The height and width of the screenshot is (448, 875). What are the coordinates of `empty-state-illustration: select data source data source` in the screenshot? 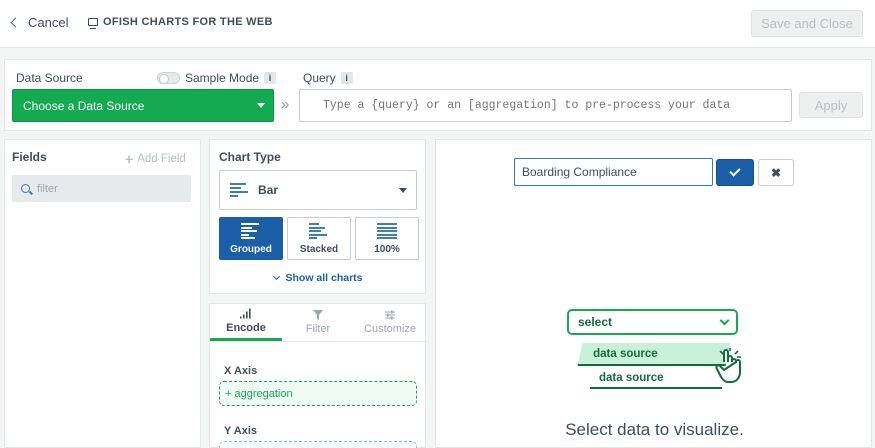 It's located at (656, 349).